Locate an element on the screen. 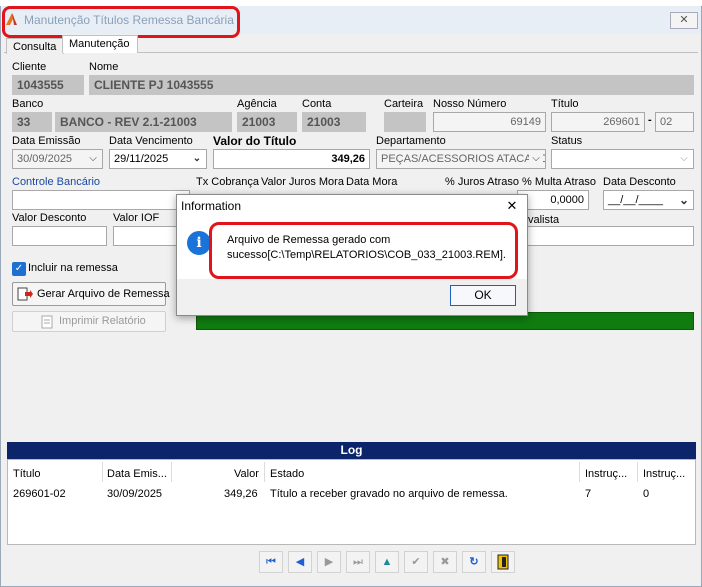 This screenshot has width=702, height=587. data-emissao-value: 30/09/2025 is located at coordinates (45, 159).